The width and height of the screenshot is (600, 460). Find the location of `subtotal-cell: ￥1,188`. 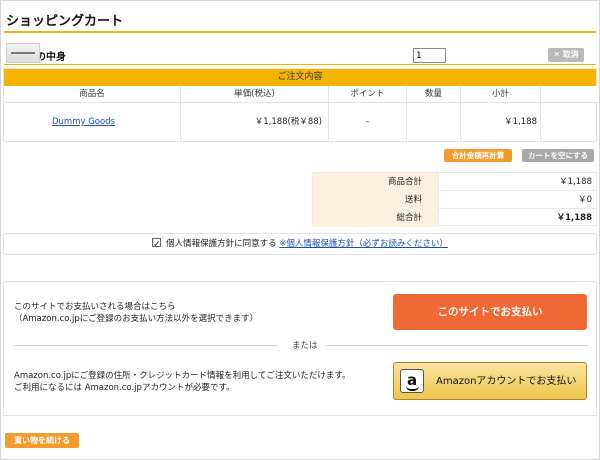

subtotal-cell: ￥1,188 is located at coordinates (501, 122).